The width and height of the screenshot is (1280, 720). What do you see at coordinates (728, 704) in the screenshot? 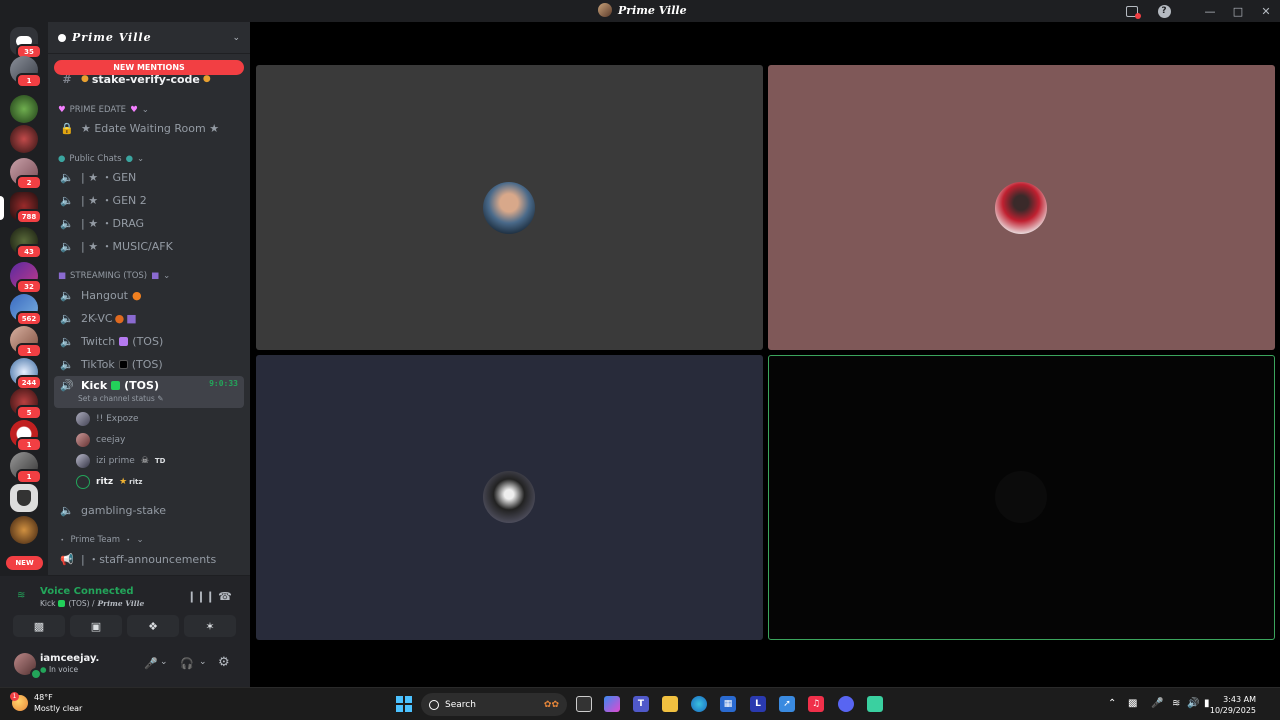
I see `store-icon: ▦` at bounding box center [728, 704].